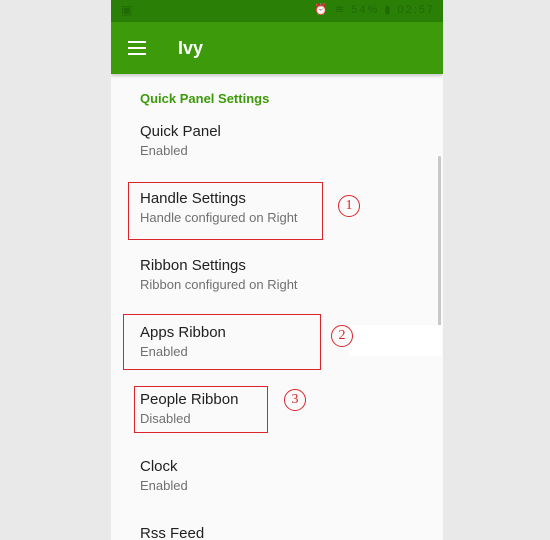  I want to click on clock-time: 02:57, so click(416, 10).